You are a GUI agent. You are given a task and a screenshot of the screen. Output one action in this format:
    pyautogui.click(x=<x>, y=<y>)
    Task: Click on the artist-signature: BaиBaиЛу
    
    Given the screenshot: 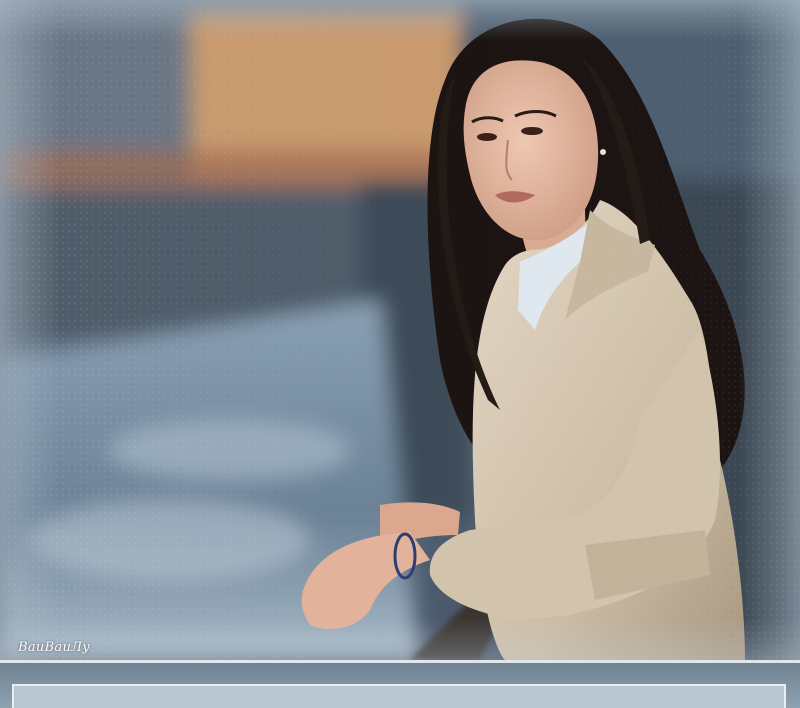 What is the action you would take?
    pyautogui.click(x=54, y=647)
    